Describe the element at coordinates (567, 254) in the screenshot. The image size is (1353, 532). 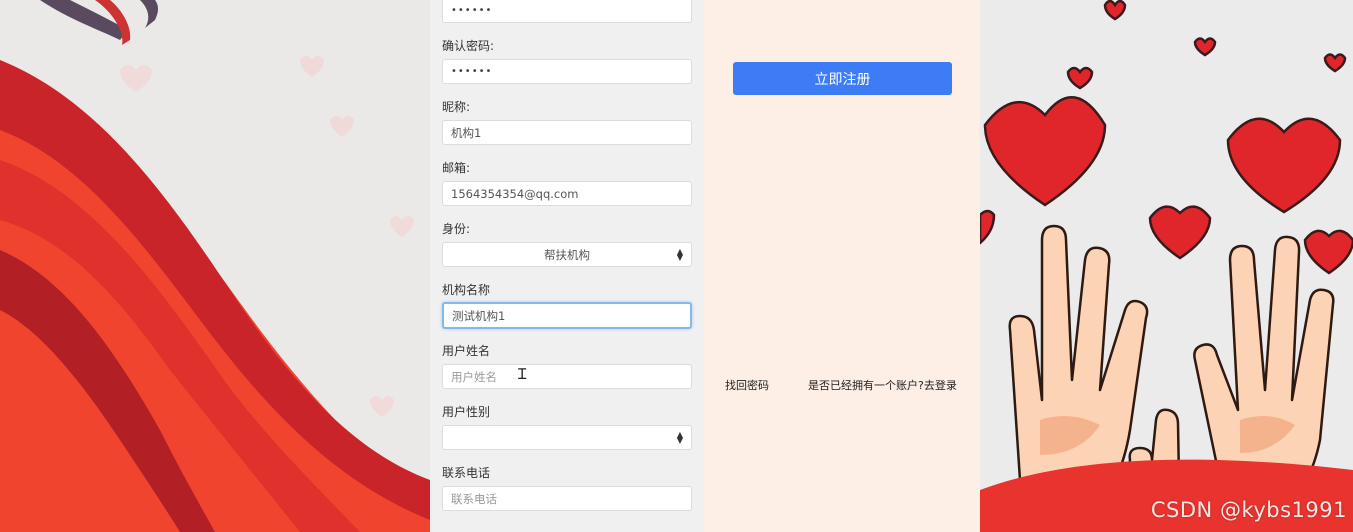
I see `identity-select: 帮扶机构 ▲ ▼` at that location.